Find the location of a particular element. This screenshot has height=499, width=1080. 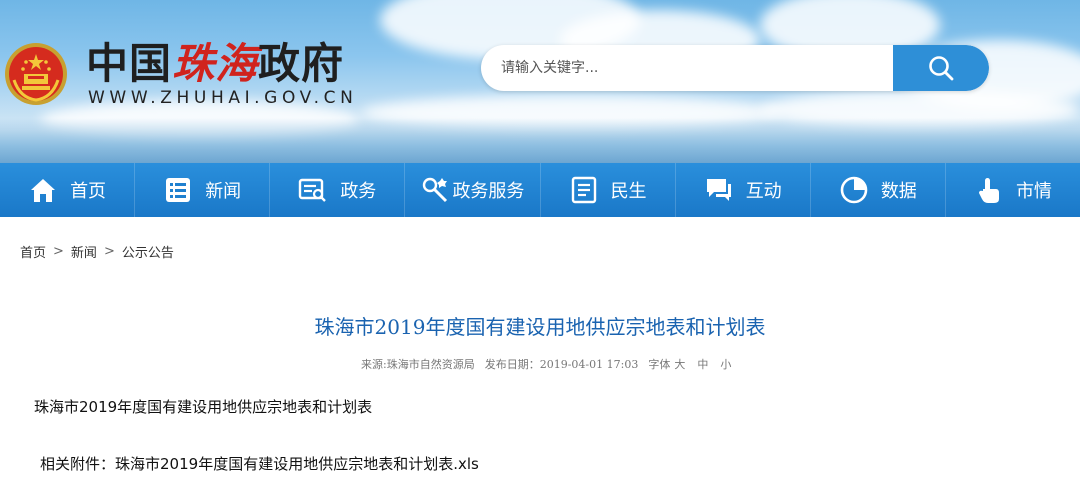

font-size-medium: 中 is located at coordinates (702, 364).